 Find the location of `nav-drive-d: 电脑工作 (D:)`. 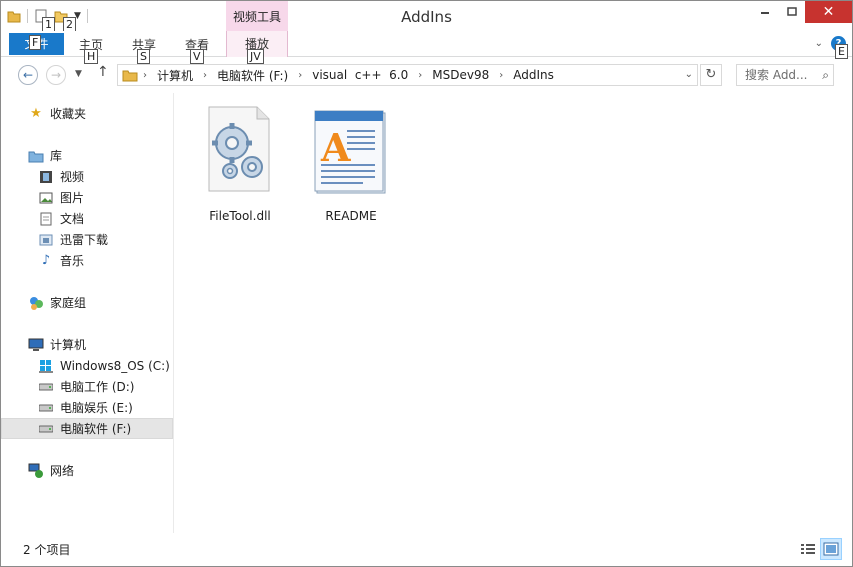

nav-drive-d: 电脑工作 (D:) is located at coordinates (87, 386).